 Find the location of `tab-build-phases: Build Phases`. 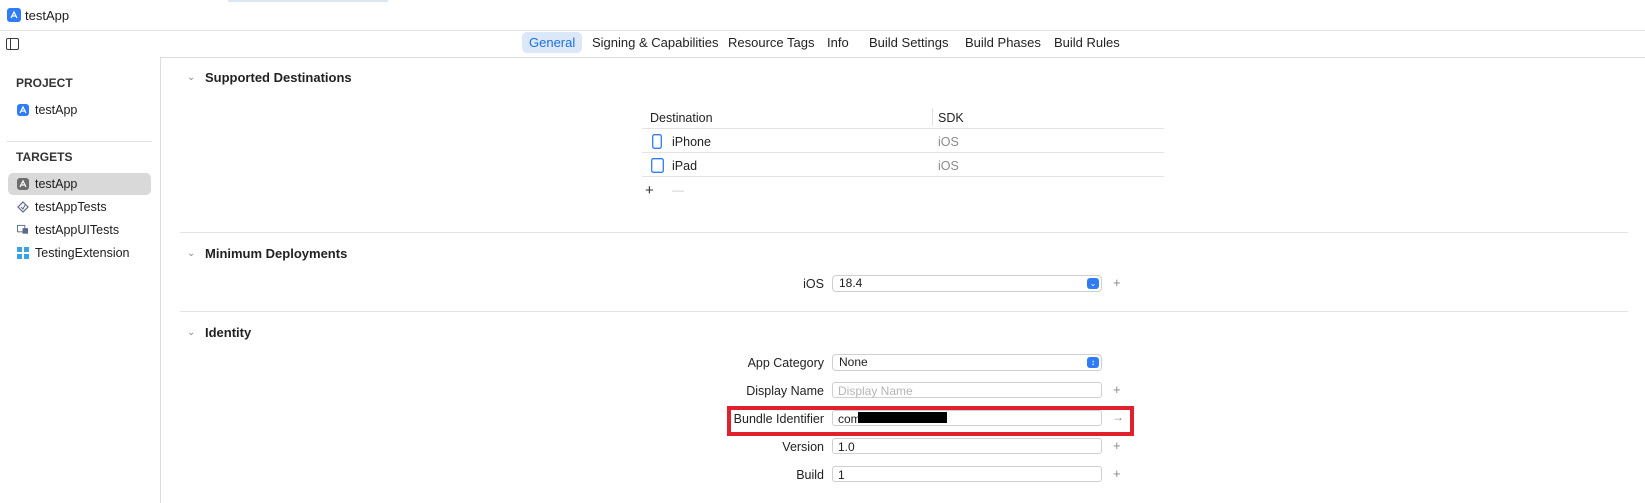

tab-build-phases: Build Phases is located at coordinates (1003, 42).